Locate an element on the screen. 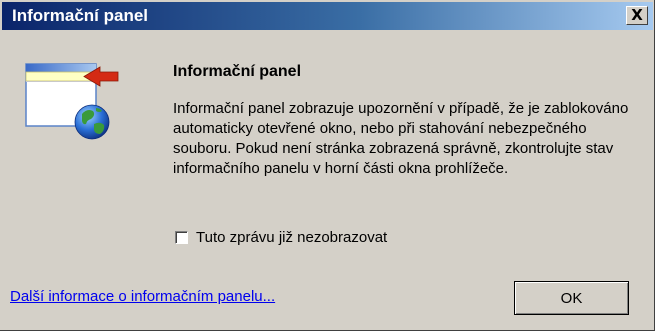 The image size is (655, 331). dialog-heading: Informační panel is located at coordinates (237, 71).